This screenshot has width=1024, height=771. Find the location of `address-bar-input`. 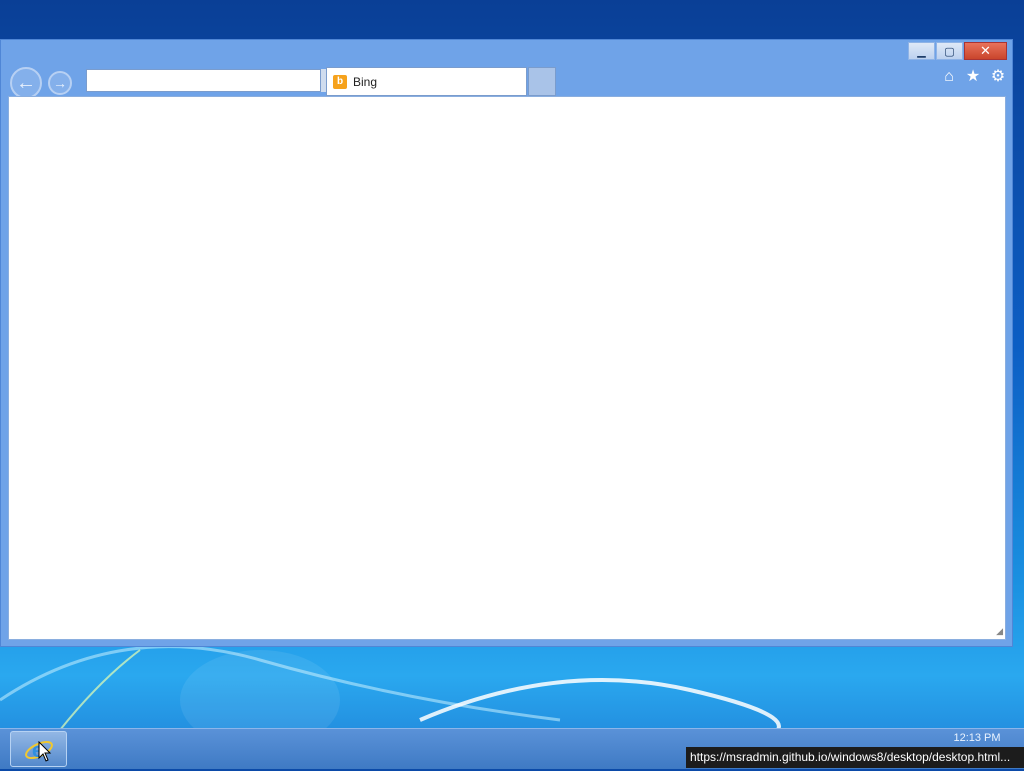

address-bar-input is located at coordinates (203, 80).